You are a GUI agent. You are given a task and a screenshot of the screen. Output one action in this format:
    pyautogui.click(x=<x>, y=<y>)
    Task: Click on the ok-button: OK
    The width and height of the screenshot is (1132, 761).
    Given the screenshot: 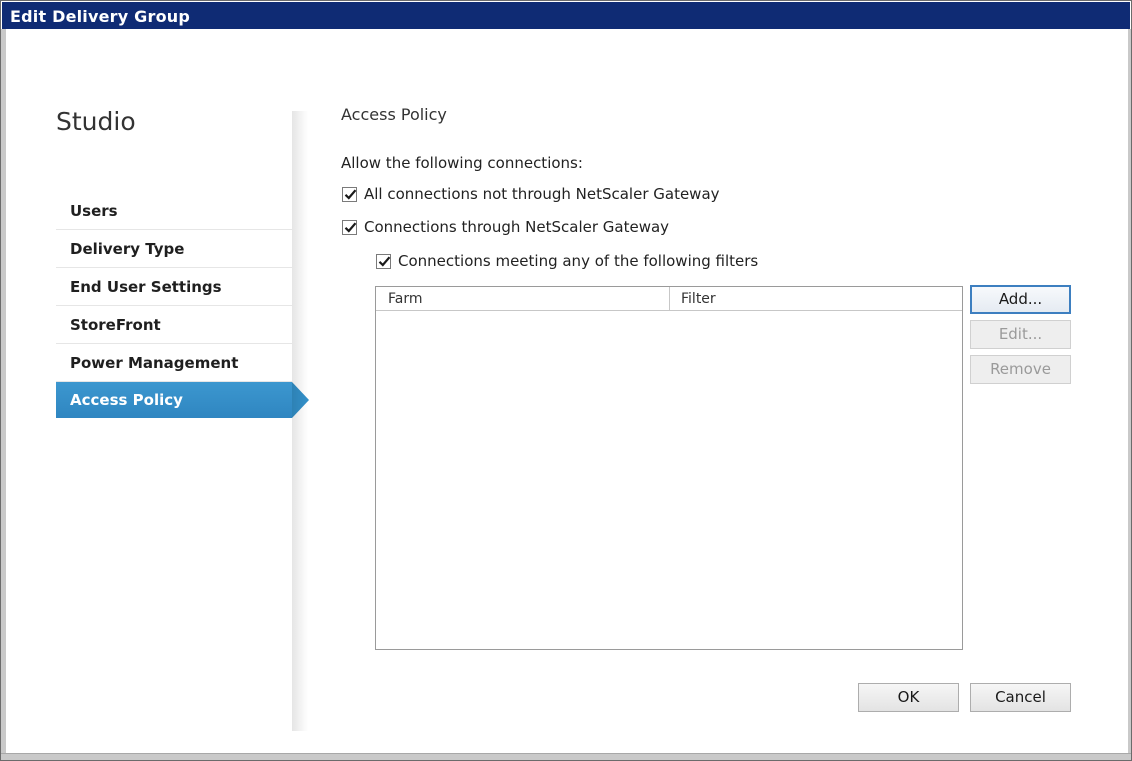 What is the action you would take?
    pyautogui.click(x=908, y=697)
    